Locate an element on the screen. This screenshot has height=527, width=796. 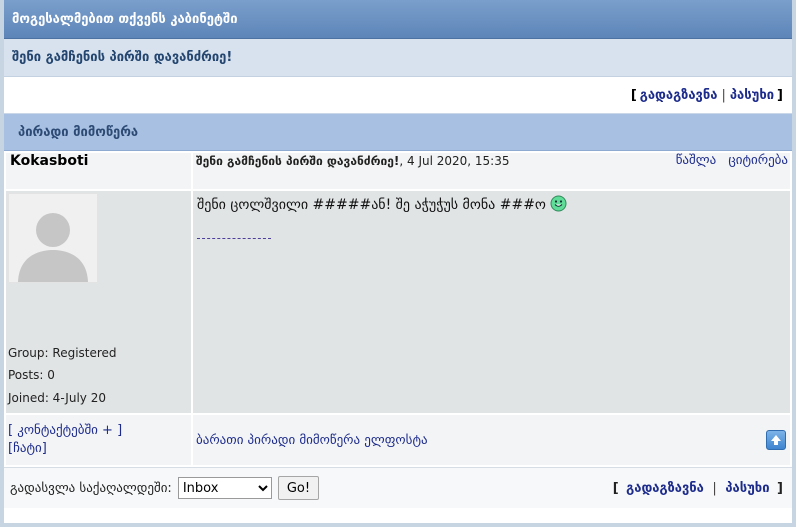
author-name: Kokasboti is located at coordinates (98, 171).